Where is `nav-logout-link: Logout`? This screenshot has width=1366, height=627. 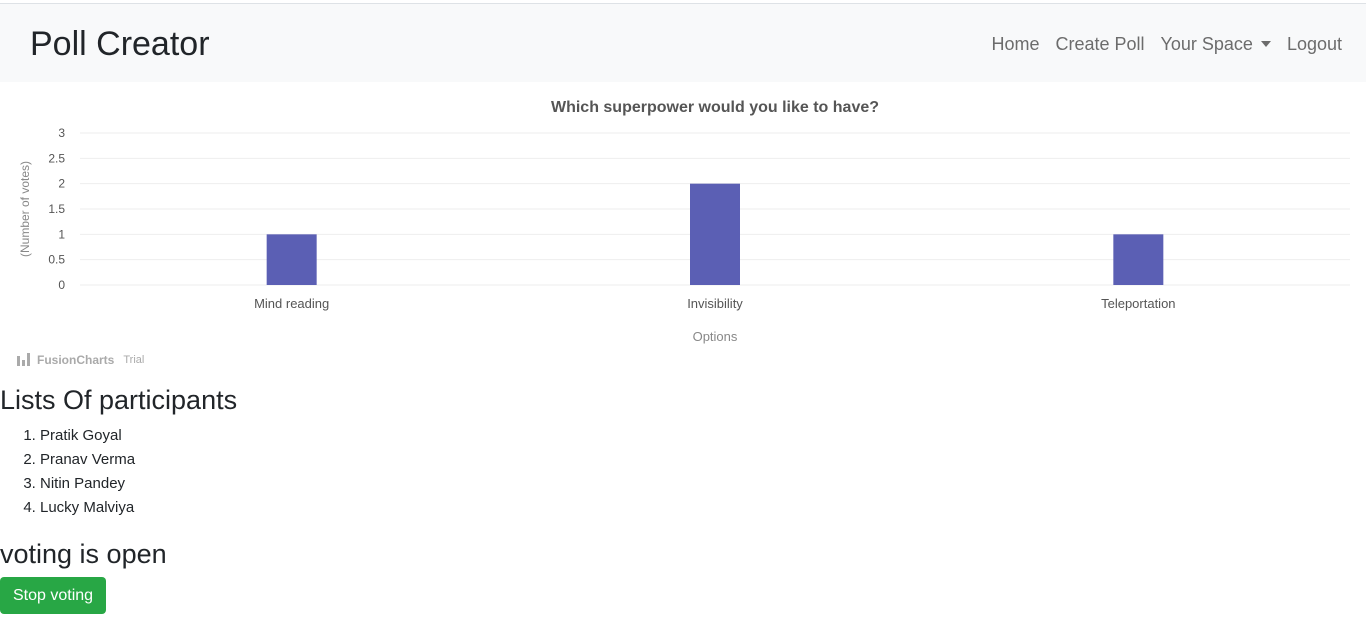
nav-logout-link: Logout is located at coordinates (1314, 44).